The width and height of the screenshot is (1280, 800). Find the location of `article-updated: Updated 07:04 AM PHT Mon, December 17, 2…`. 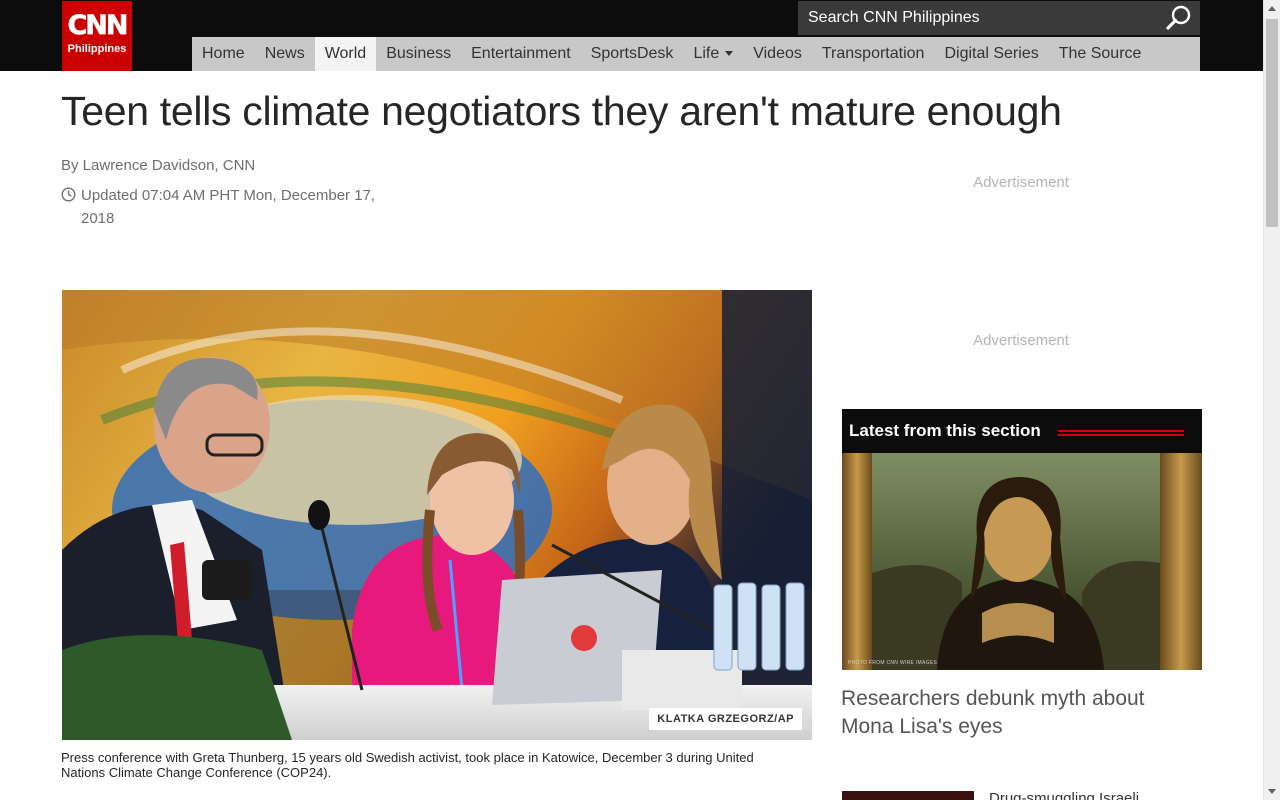

article-updated: Updated 07:04 AM PHT Mon, December 17, 2… is located at coordinates (233, 207).